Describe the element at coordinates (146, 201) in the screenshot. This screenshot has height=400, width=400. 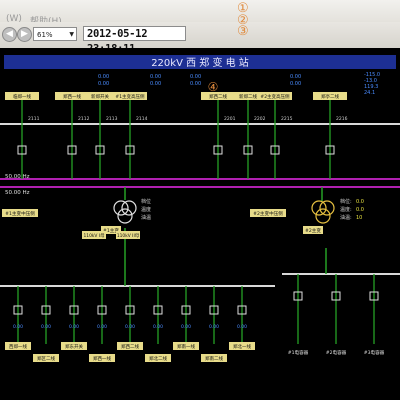
I see `t1-readout-tap: 档位` at that location.